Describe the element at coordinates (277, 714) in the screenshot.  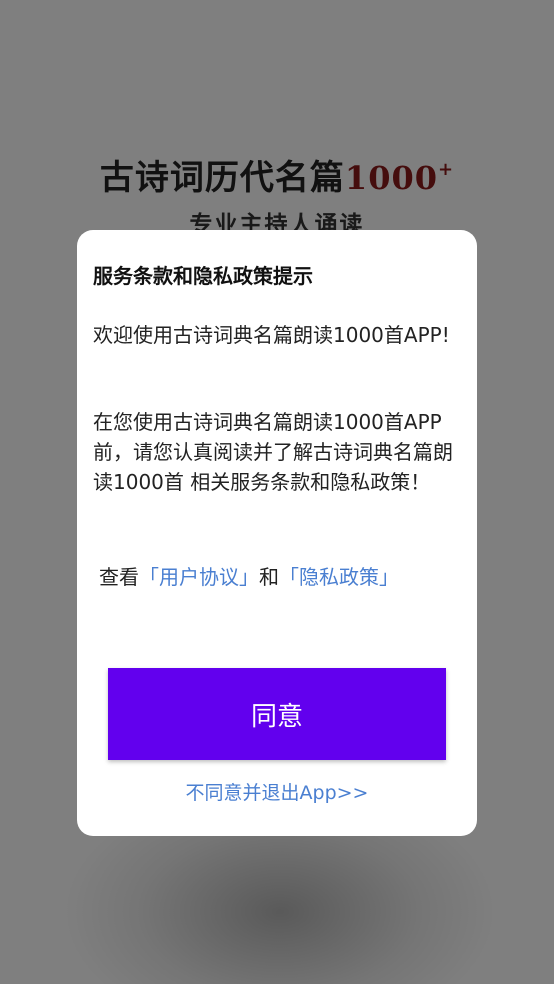
I see `agree-button: 同意` at that location.